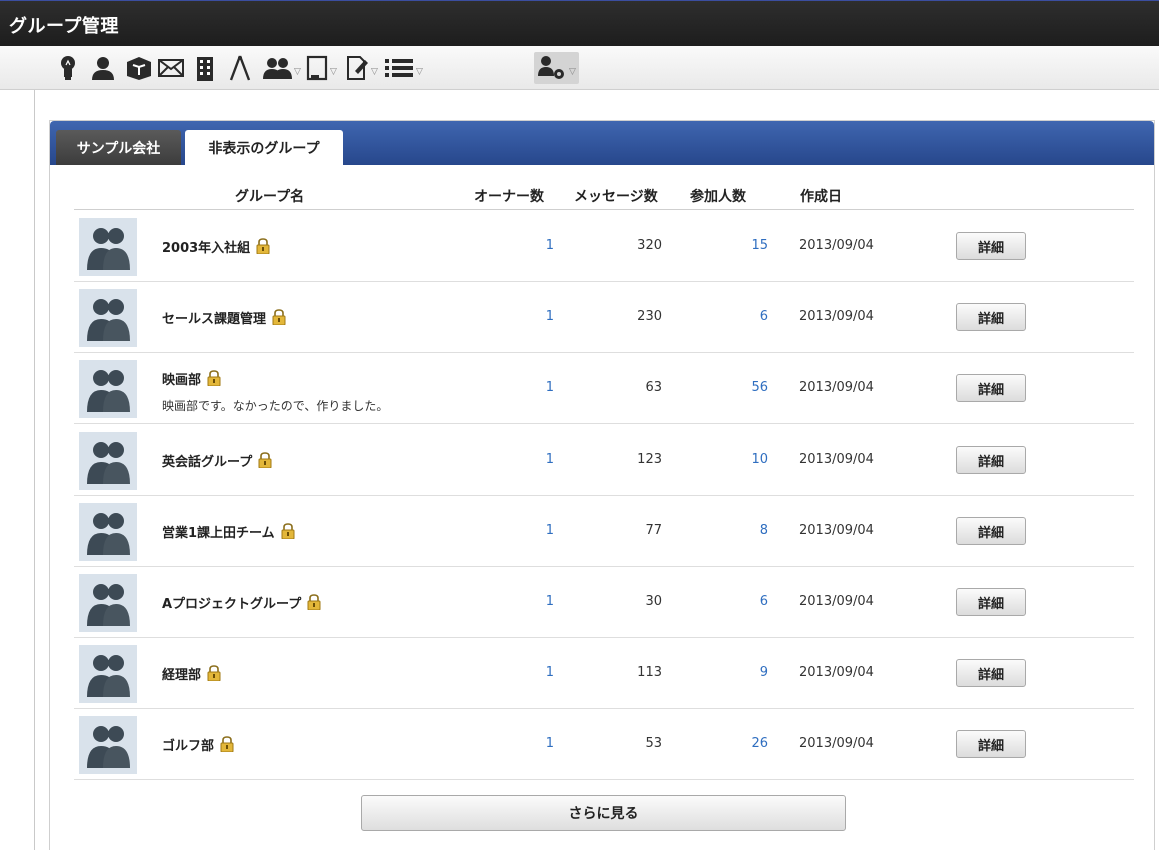 The width and height of the screenshot is (1159, 850). Describe the element at coordinates (604, 602) in the screenshot. I see `table-row: Aプロジェクトグループ 1 30 6 2013/09/04 詳細` at that location.